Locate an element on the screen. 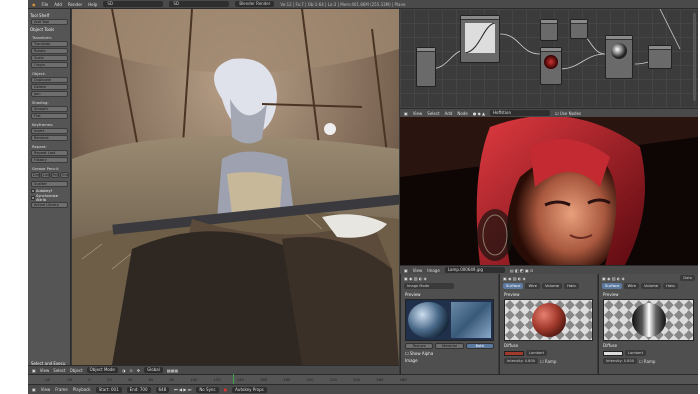 The height and width of the screenshot is (394, 700). preview-texture-button: Texture is located at coordinates (419, 346).